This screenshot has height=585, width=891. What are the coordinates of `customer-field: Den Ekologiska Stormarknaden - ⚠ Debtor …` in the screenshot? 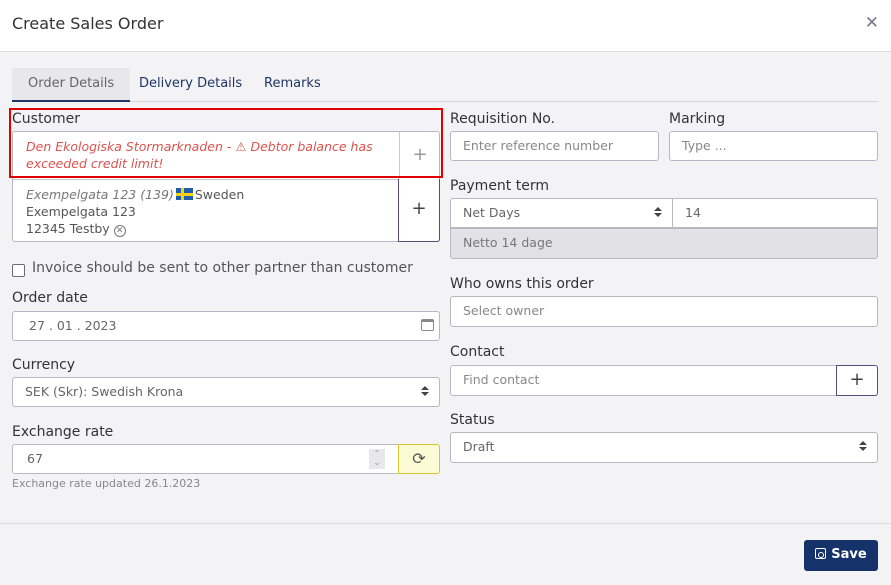 It's located at (226, 186).